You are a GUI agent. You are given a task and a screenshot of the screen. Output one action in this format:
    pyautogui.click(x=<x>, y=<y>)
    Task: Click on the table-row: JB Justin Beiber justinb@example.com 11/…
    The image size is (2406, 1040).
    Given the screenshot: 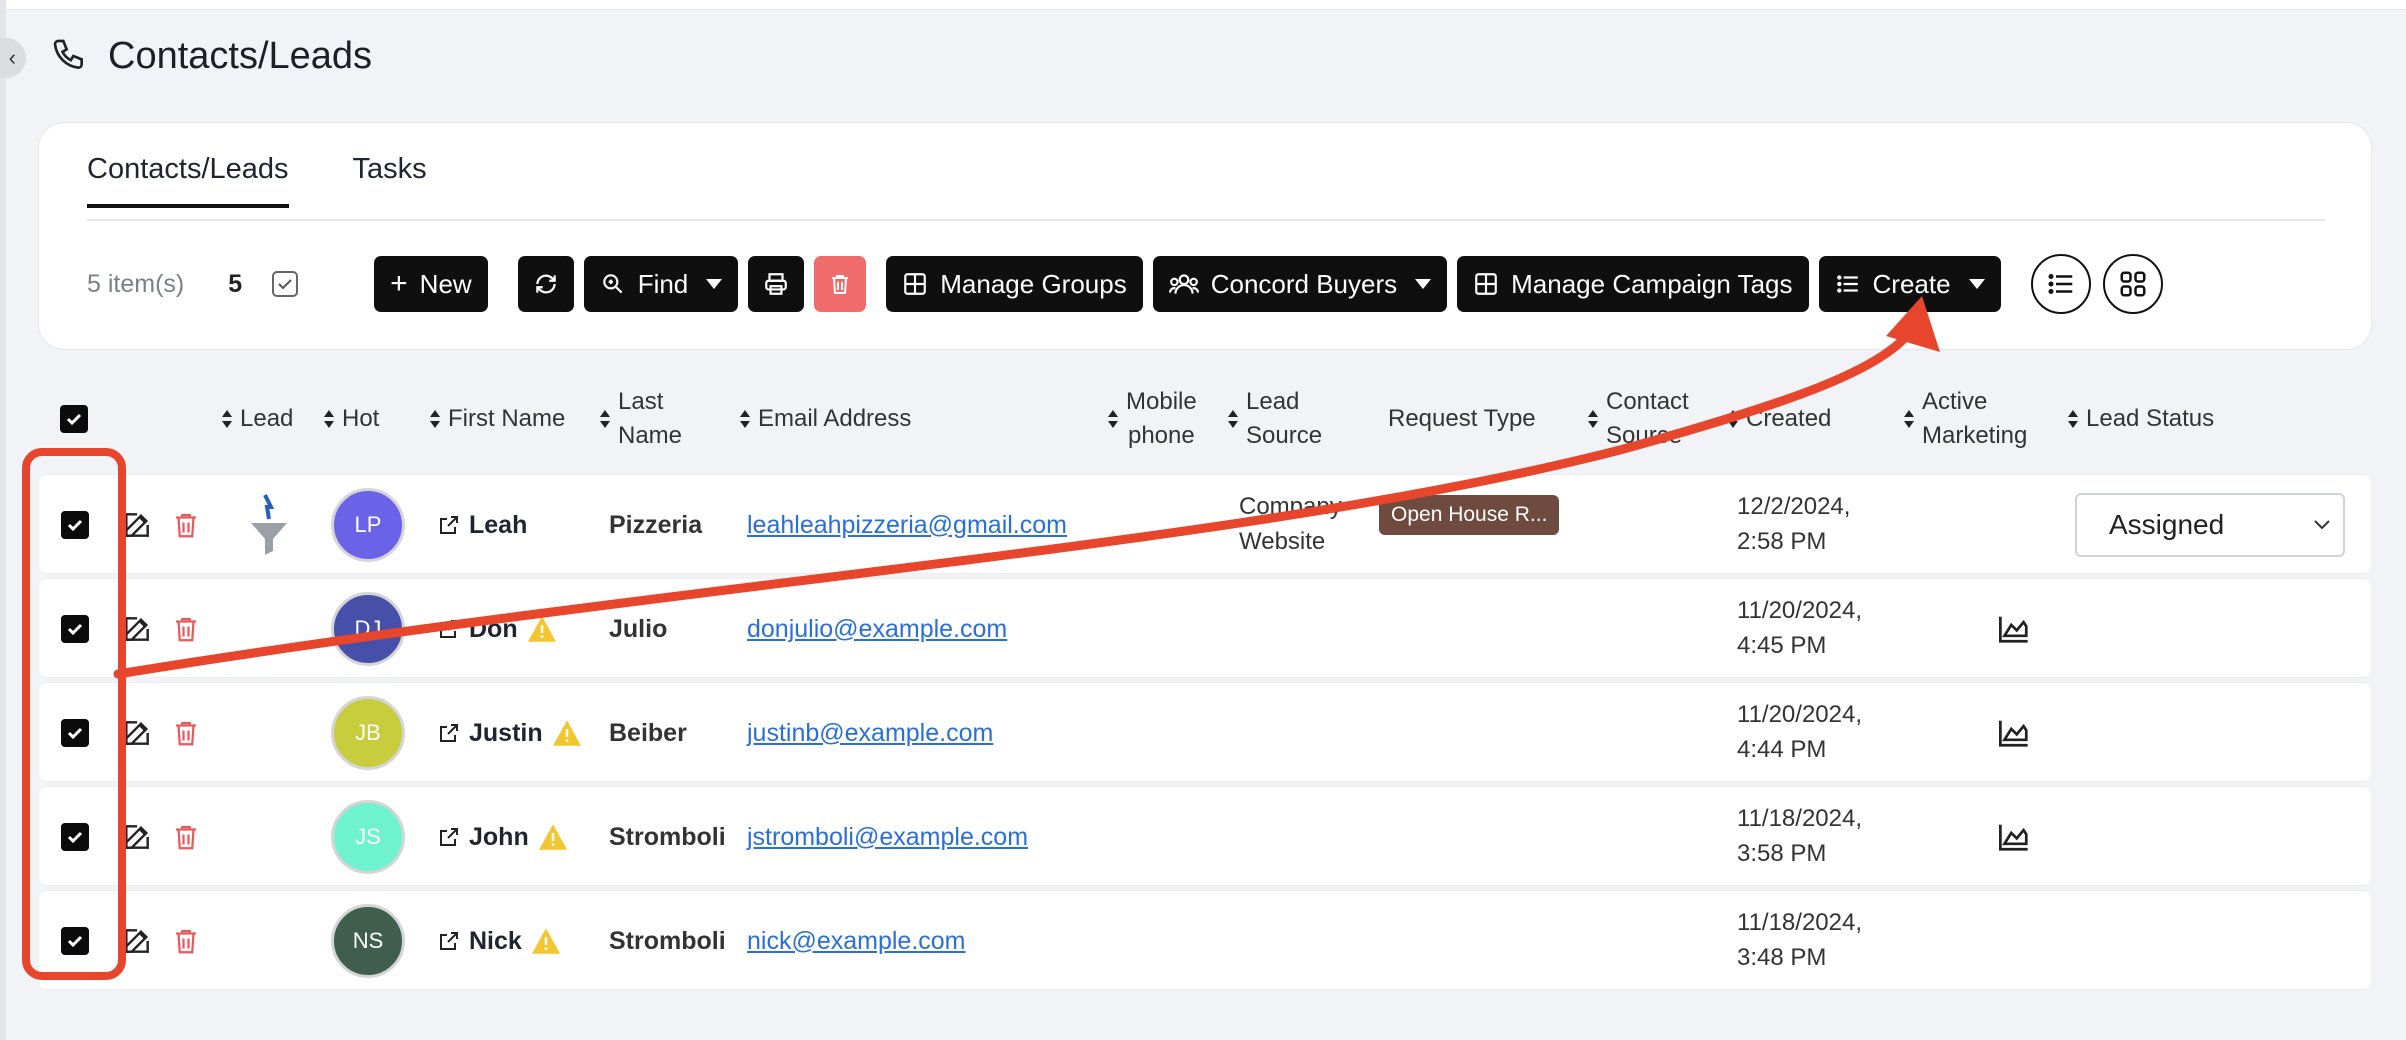 What is the action you would take?
    pyautogui.click(x=1205, y=732)
    